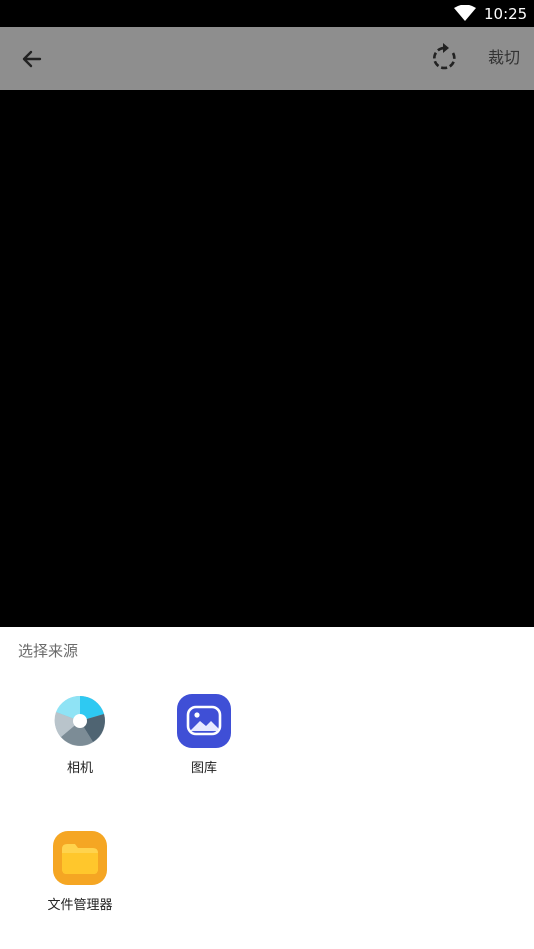 Image resolution: width=534 pixels, height=949 pixels. I want to click on gallery-app-icon, so click(204, 721).